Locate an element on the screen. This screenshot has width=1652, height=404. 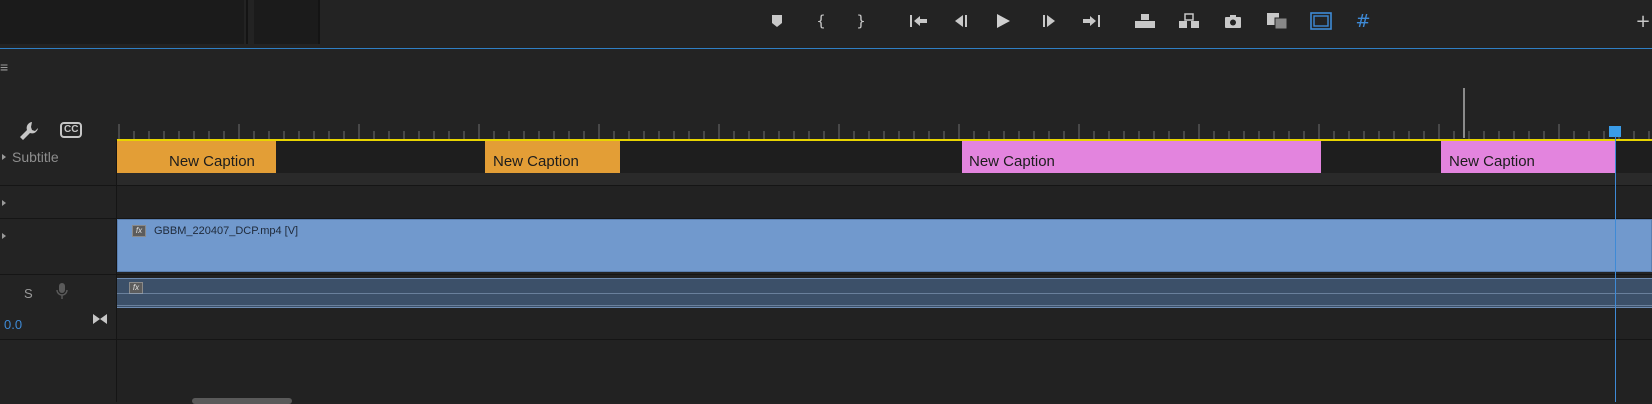
time-ruler is located at coordinates (884, 126).